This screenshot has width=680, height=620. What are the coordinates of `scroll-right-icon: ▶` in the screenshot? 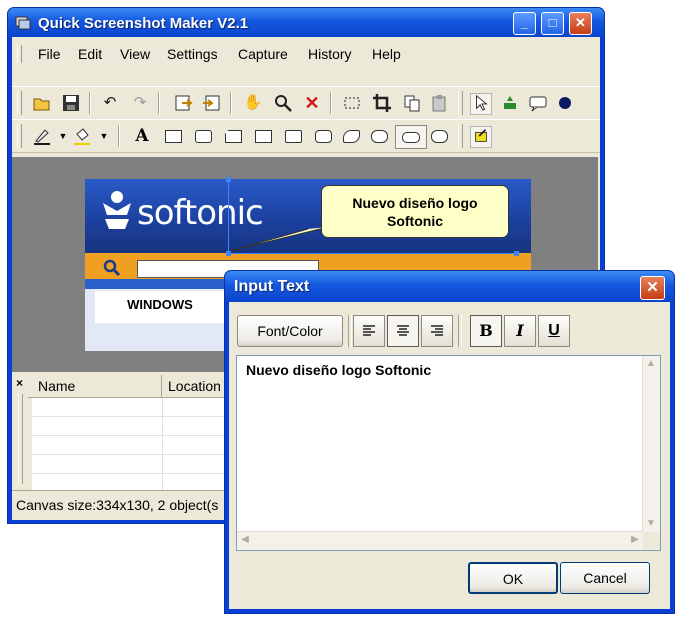 It's located at (635, 540).